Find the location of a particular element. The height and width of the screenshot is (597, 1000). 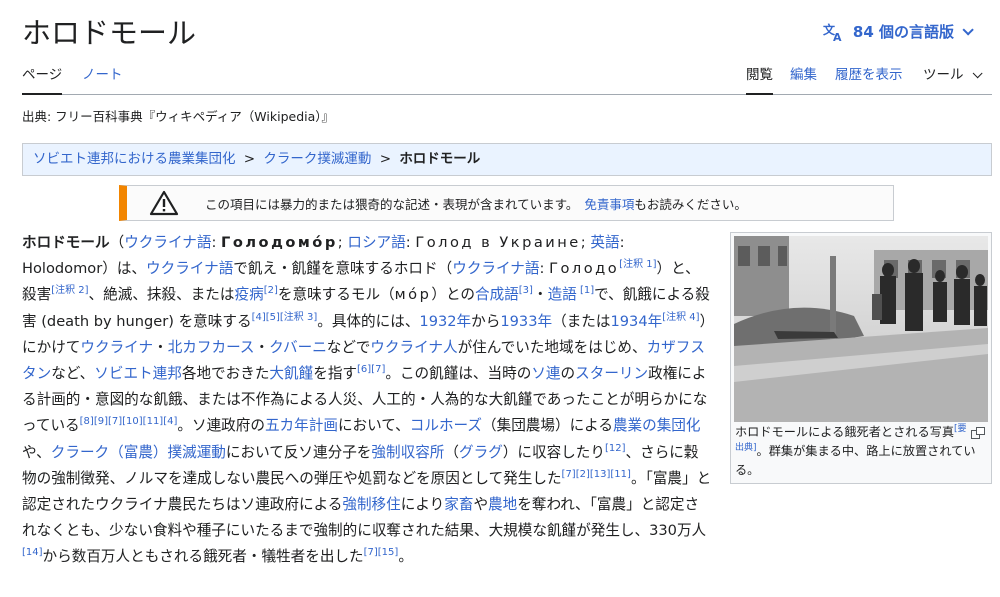

footnote-ref: [2] is located at coordinates (271, 291).